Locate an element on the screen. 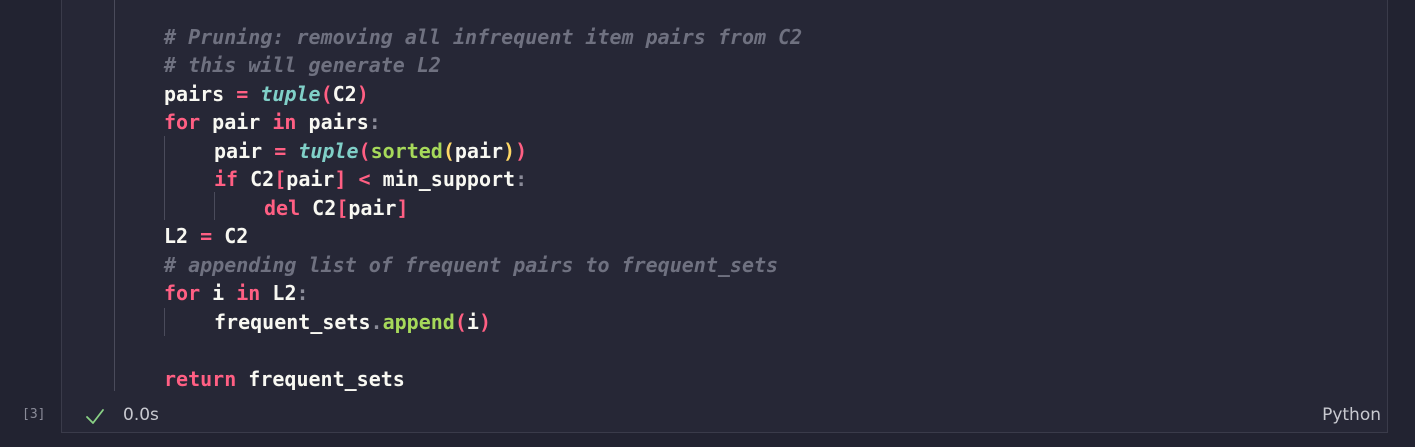 Image resolution: width=1415 pixels, height=447 pixels. code-line: L2 = C2 is located at coordinates (206, 236).